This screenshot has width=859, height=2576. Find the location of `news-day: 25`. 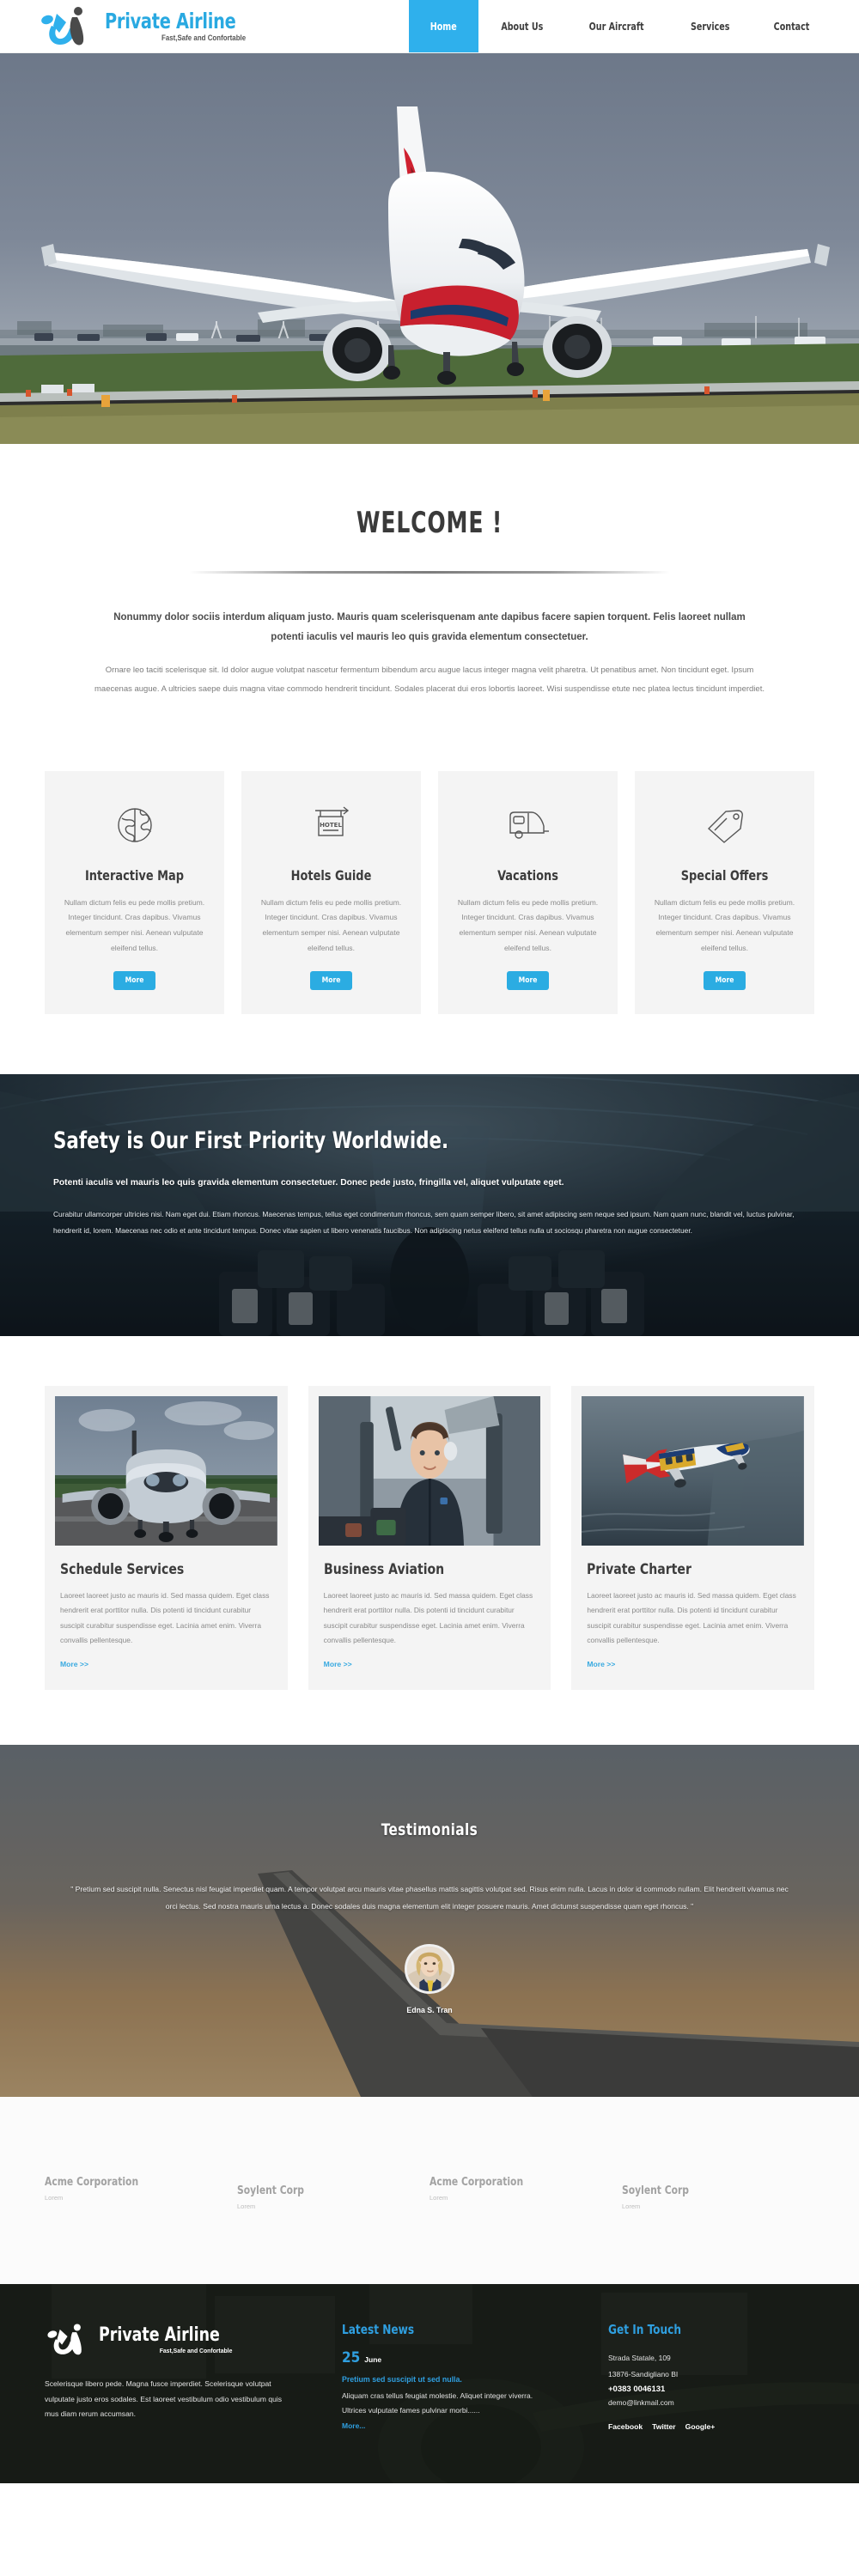

news-day: 25 is located at coordinates (351, 2357).